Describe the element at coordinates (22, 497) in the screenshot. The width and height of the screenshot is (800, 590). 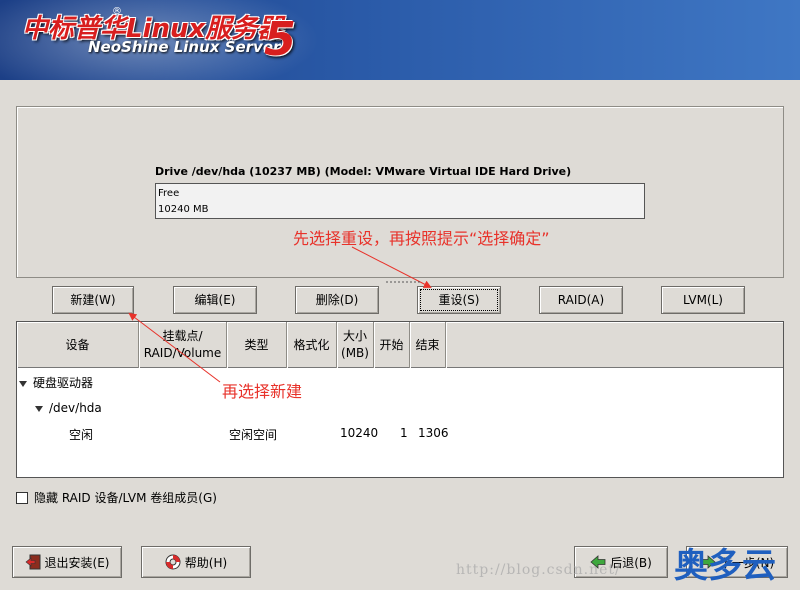
I see `hide-raid-lvm-checkbox` at that location.